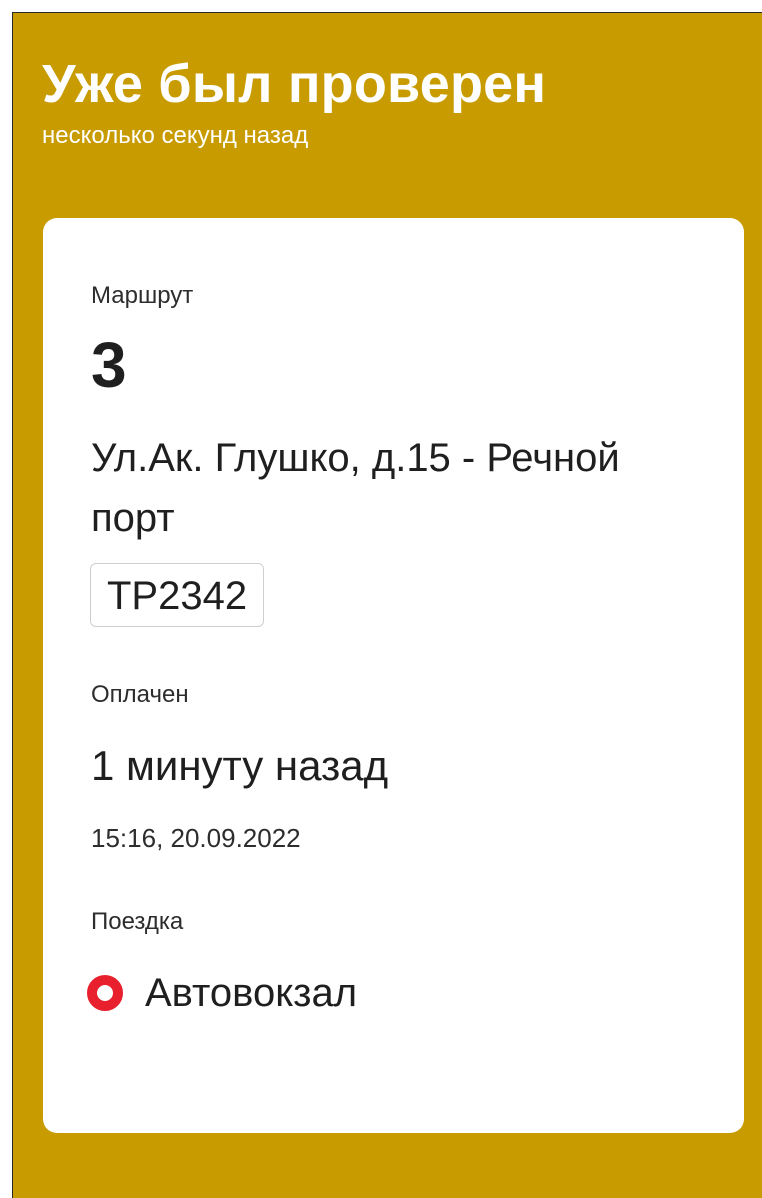 The width and height of the screenshot is (762, 1198). Describe the element at coordinates (294, 84) in the screenshot. I see `status-title: Уже был проверен` at that location.